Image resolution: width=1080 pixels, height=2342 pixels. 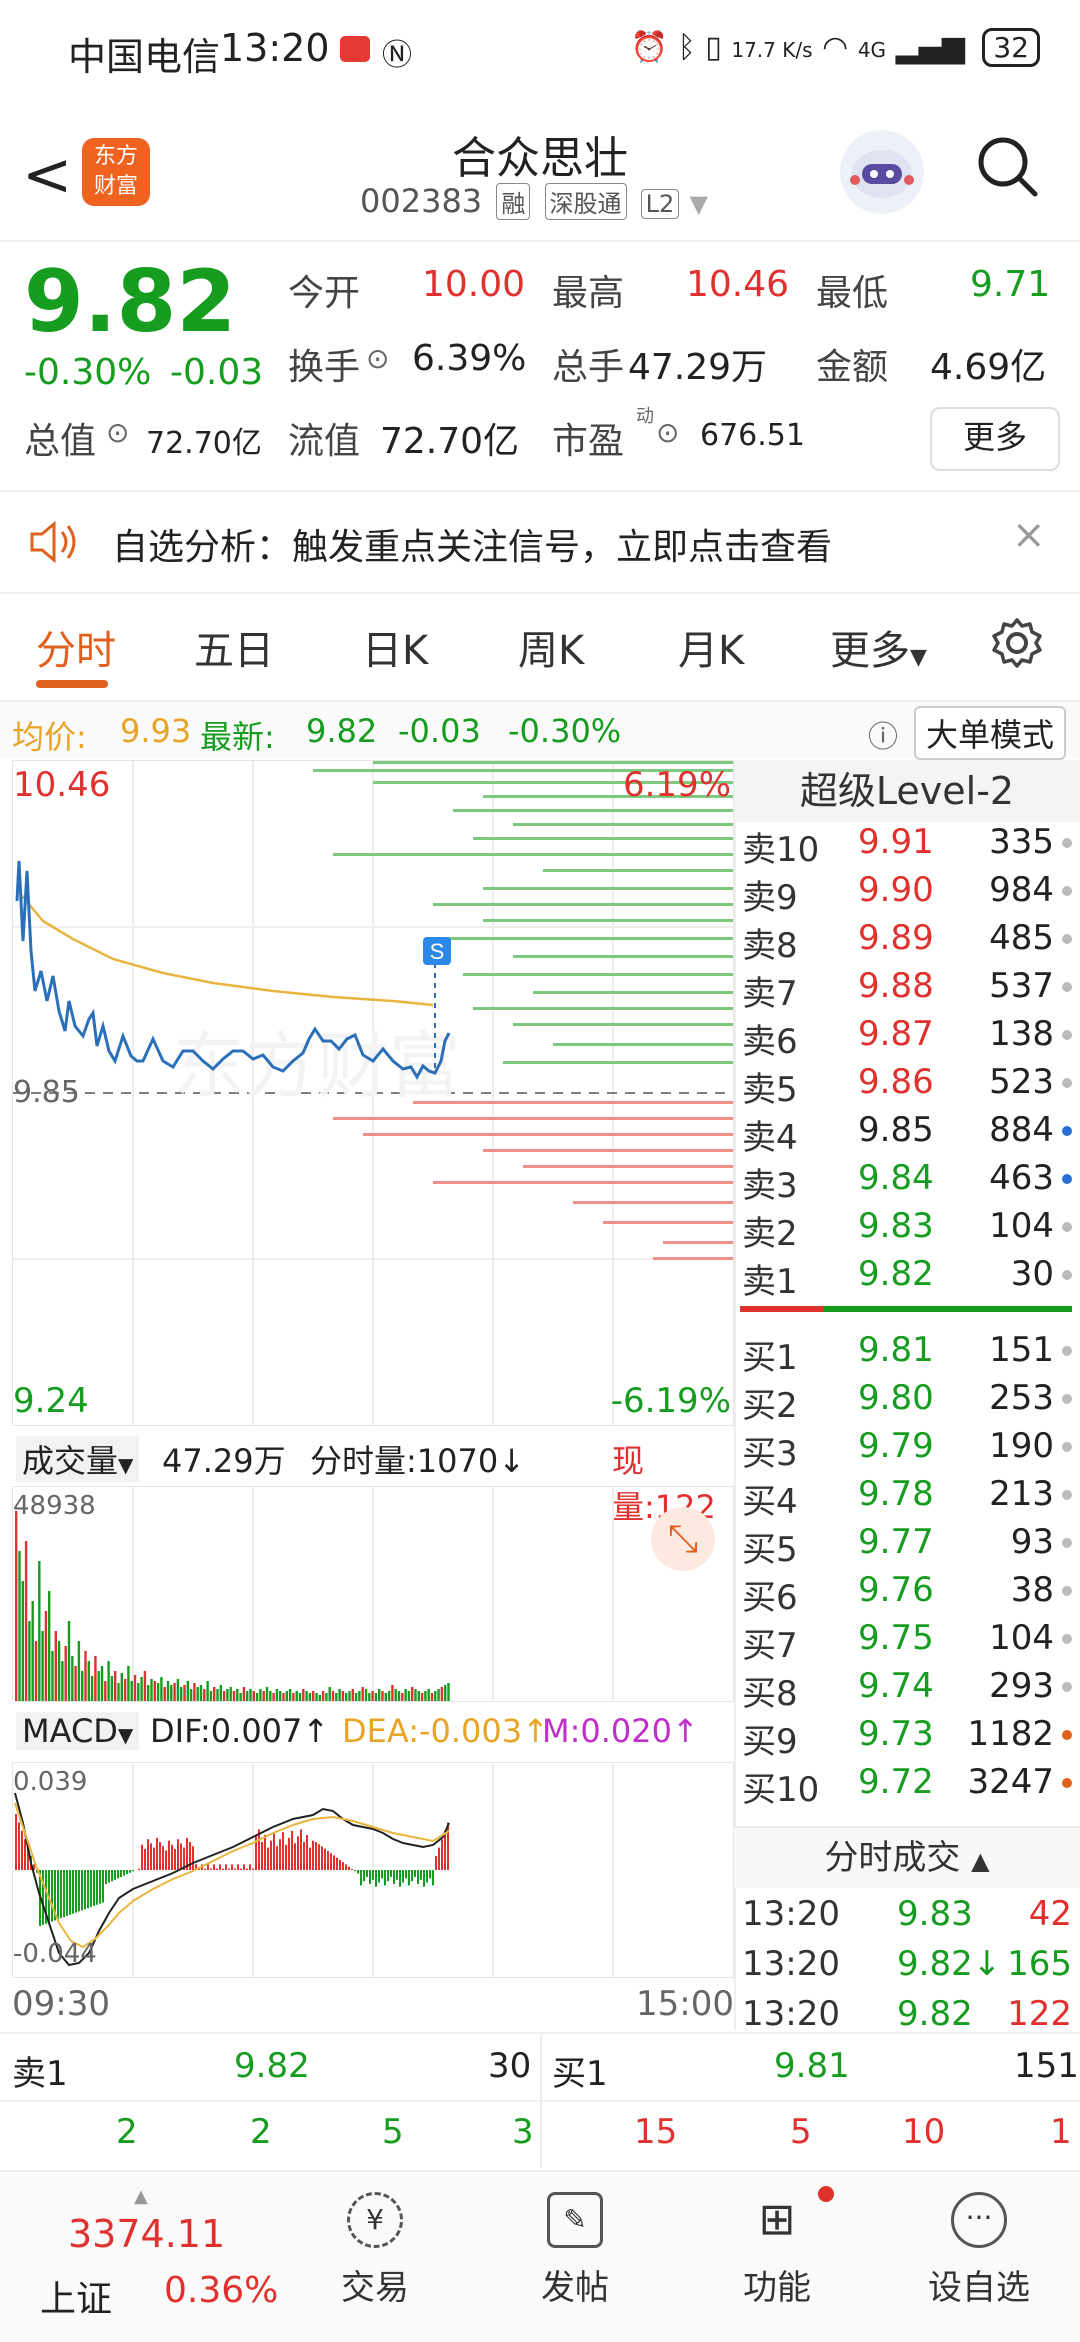 I want to click on bid-row: 买5 9.77 93, so click(x=907, y=1546).